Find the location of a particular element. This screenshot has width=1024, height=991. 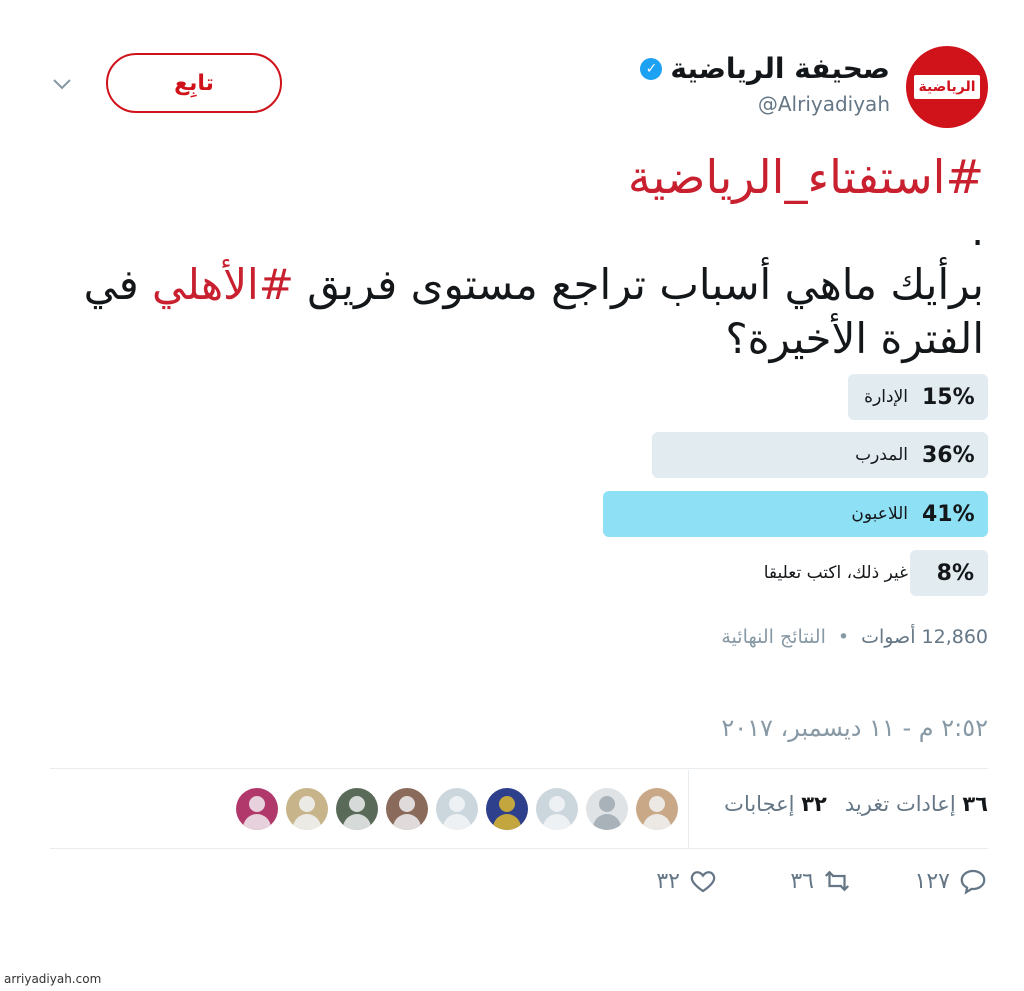

like-count: ٣٢ is located at coordinates (668, 881).